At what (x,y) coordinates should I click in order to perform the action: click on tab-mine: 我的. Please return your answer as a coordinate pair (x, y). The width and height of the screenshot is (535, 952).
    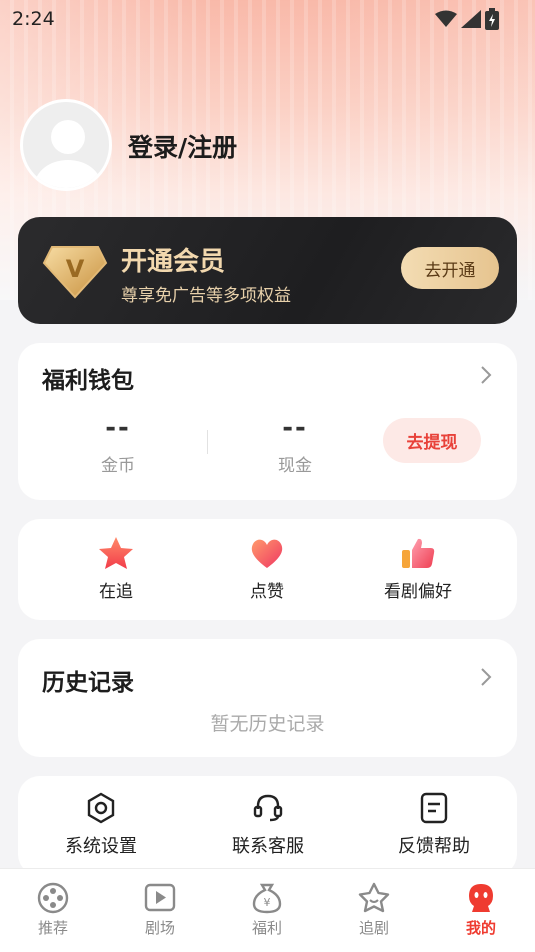
    Looking at the image, I should click on (481, 909).